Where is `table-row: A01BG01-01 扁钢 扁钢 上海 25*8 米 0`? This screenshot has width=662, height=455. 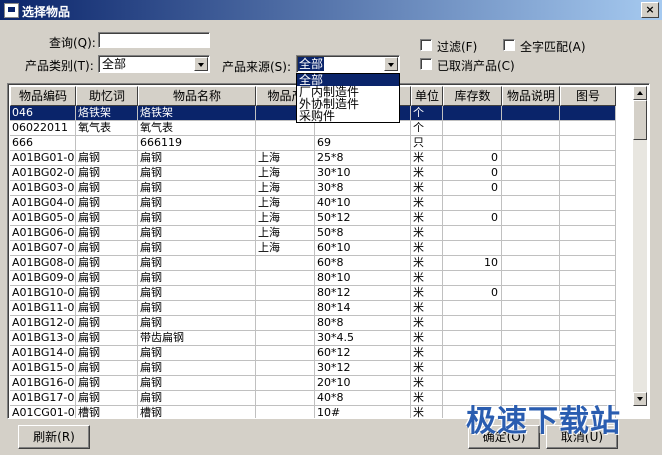
table-row: A01BG01-01 扁钢 扁钢 上海 25*8 米 0 is located at coordinates (313, 158).